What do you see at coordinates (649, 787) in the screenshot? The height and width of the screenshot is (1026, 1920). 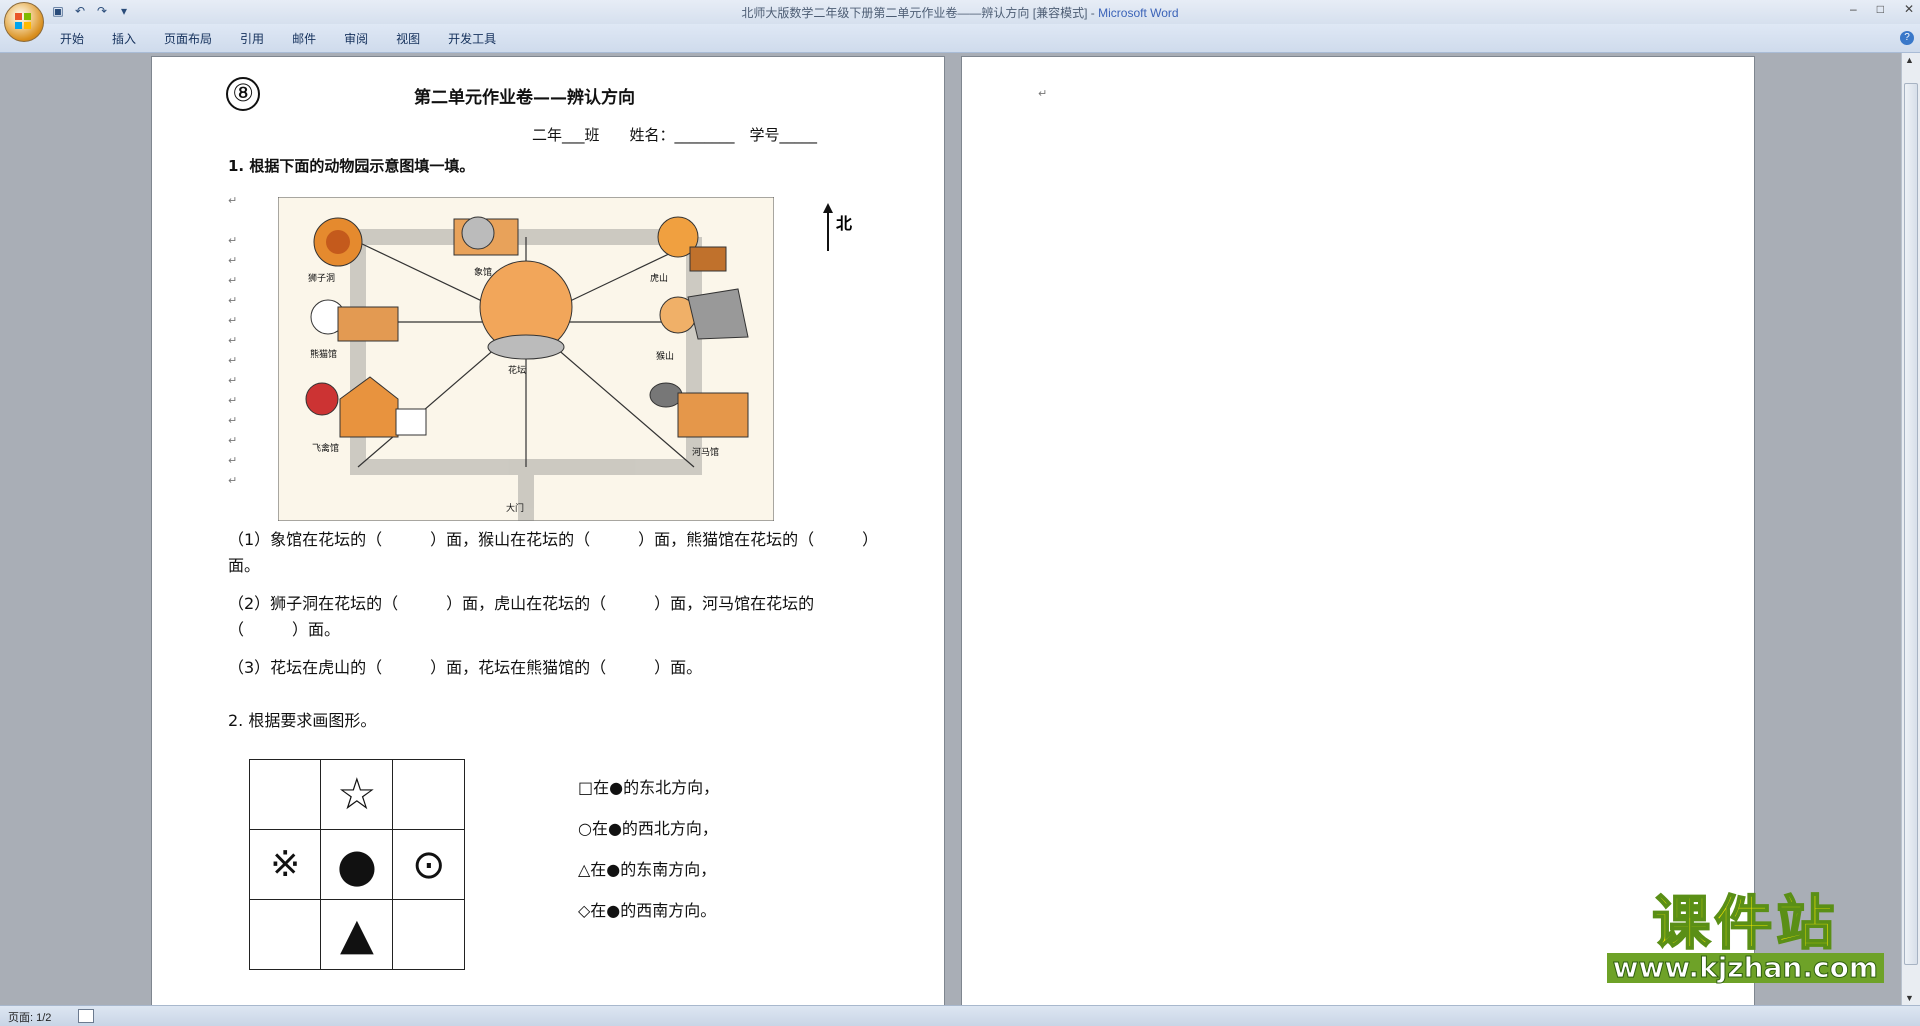 I see `rule-northeast: □在●的东北方向，` at bounding box center [649, 787].